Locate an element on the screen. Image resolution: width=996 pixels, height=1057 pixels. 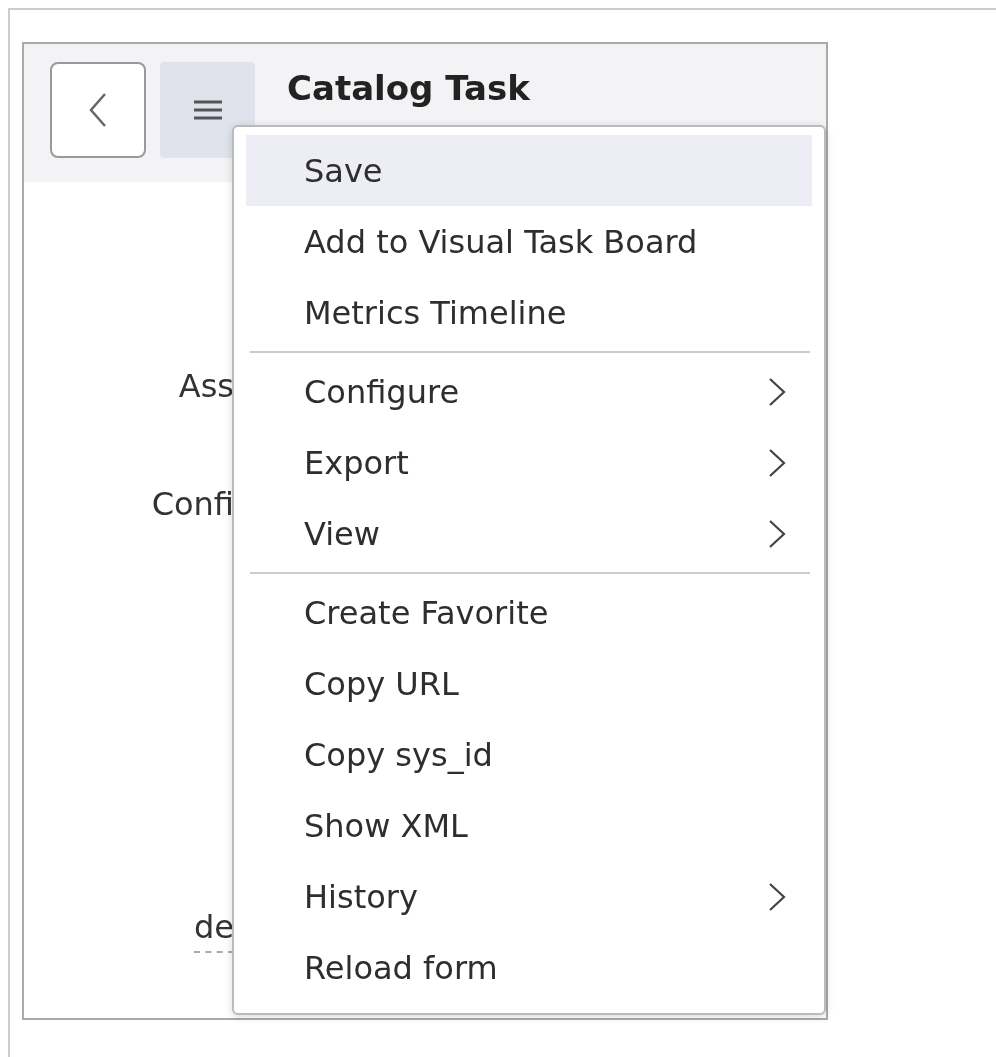
menu-item: Copy URL is located at coordinates (529, 683).